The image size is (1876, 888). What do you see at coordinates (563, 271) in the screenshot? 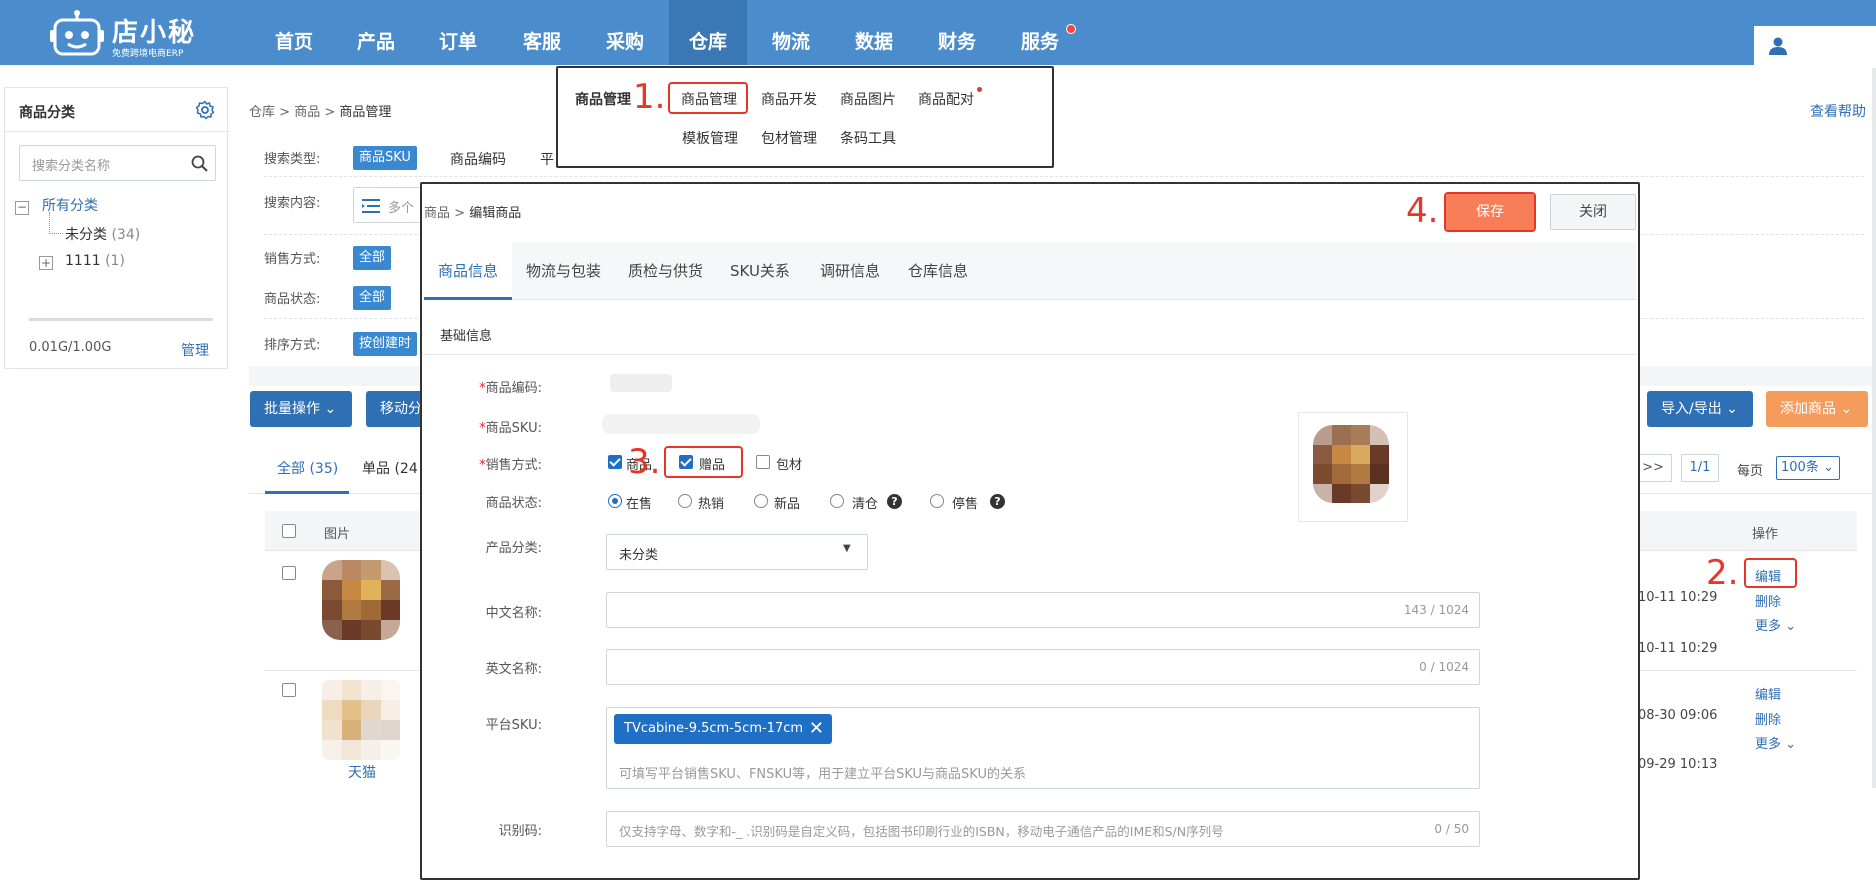
I see `tab-logistics-packaging: 物流与包装` at bounding box center [563, 271].